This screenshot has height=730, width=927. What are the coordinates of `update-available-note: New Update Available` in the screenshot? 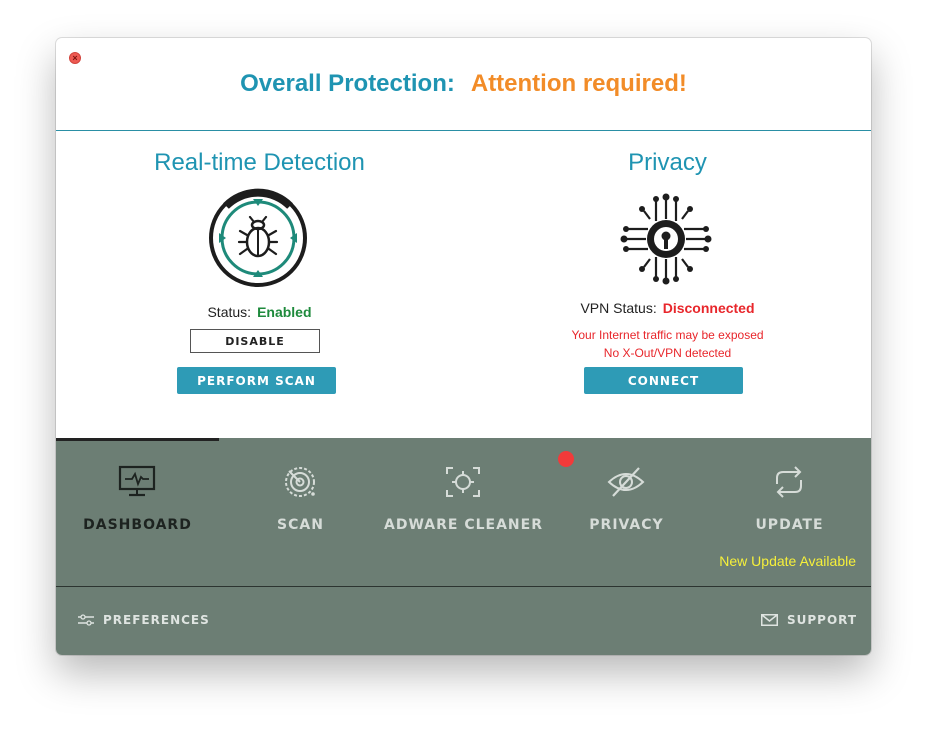 It's located at (787, 561).